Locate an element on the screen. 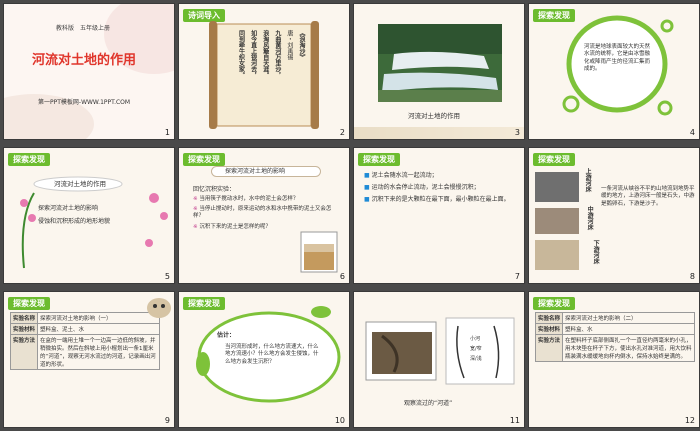  list-item: ■ 运动的水会停止流动，泥土会慢慢沉积； is located at coordinates (422, 187).